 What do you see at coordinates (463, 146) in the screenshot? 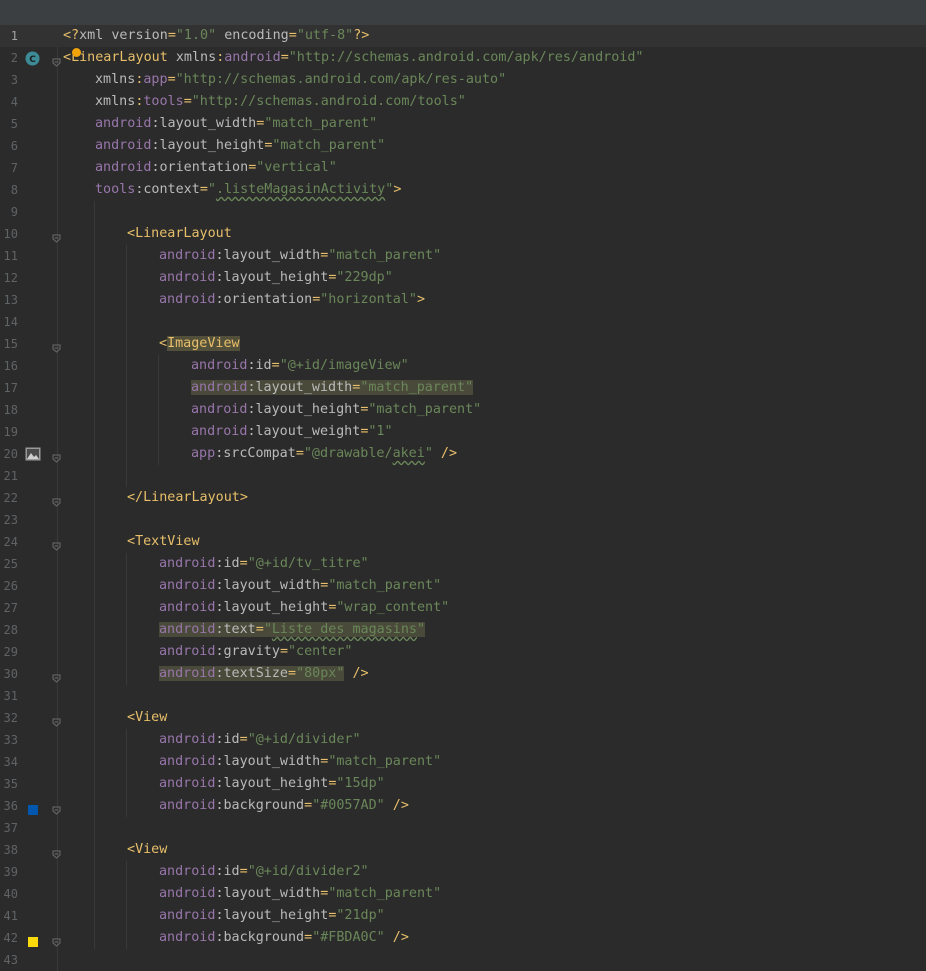
I see `code-line: 6 android:layout_height="match_parent"` at bounding box center [463, 146].